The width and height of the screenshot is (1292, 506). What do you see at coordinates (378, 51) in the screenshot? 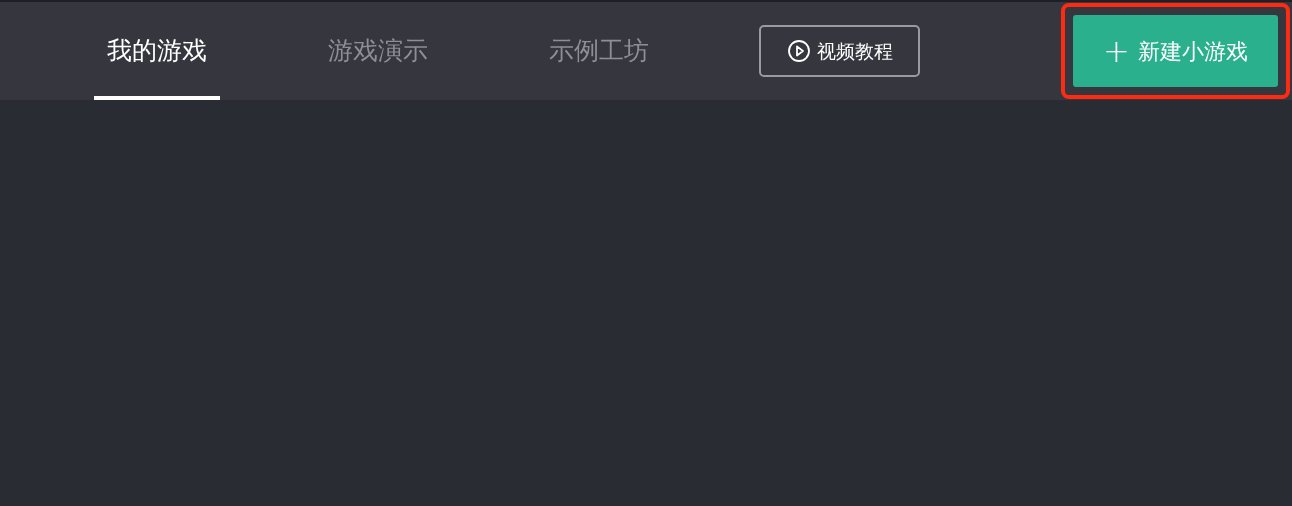
I see `tab: 游戏演示` at bounding box center [378, 51].